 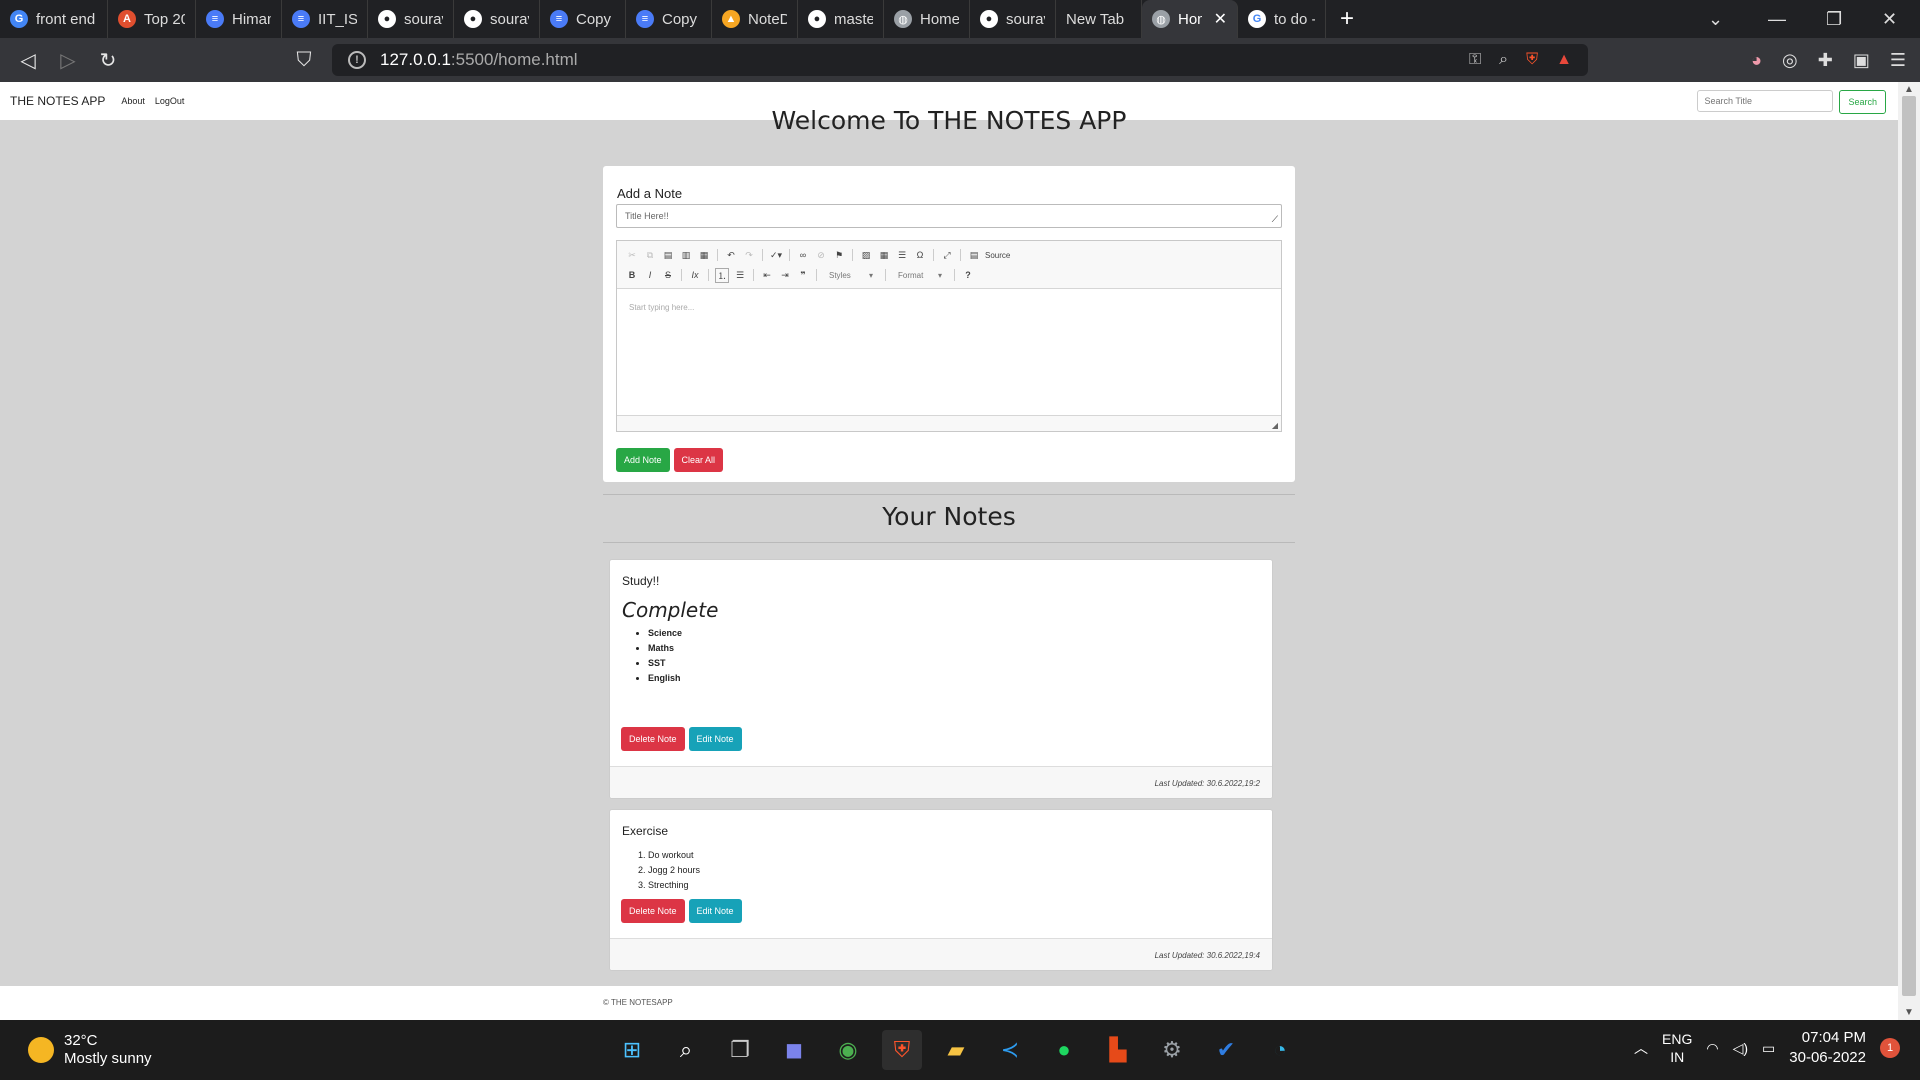 What do you see at coordinates (704, 255) in the screenshot?
I see `paste-word-icon: ▦` at bounding box center [704, 255].